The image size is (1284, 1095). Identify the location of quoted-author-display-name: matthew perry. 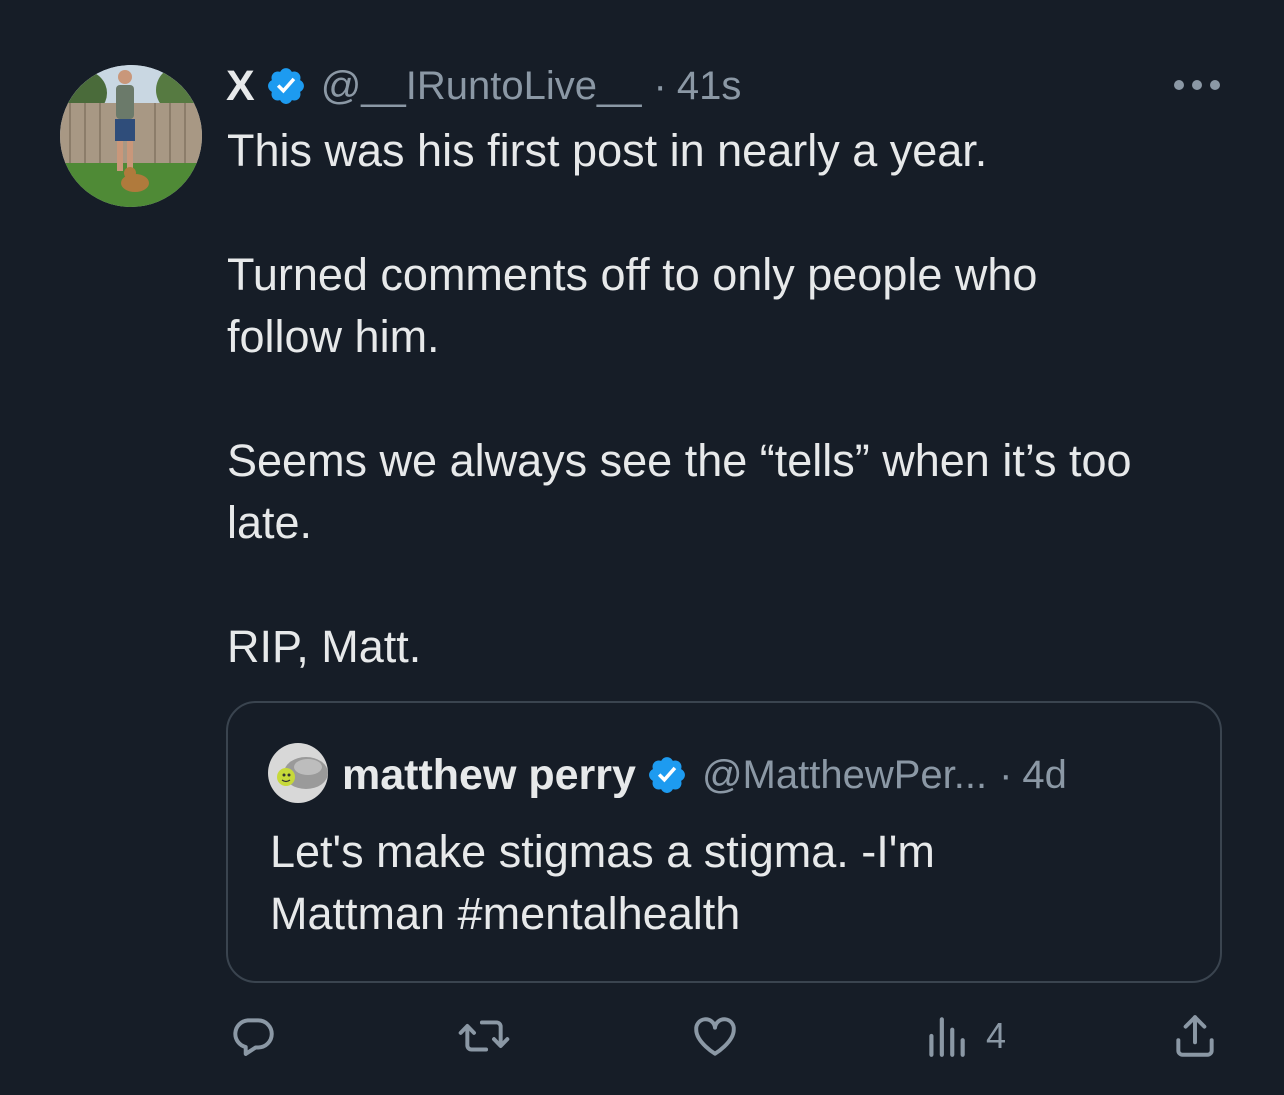
(489, 775).